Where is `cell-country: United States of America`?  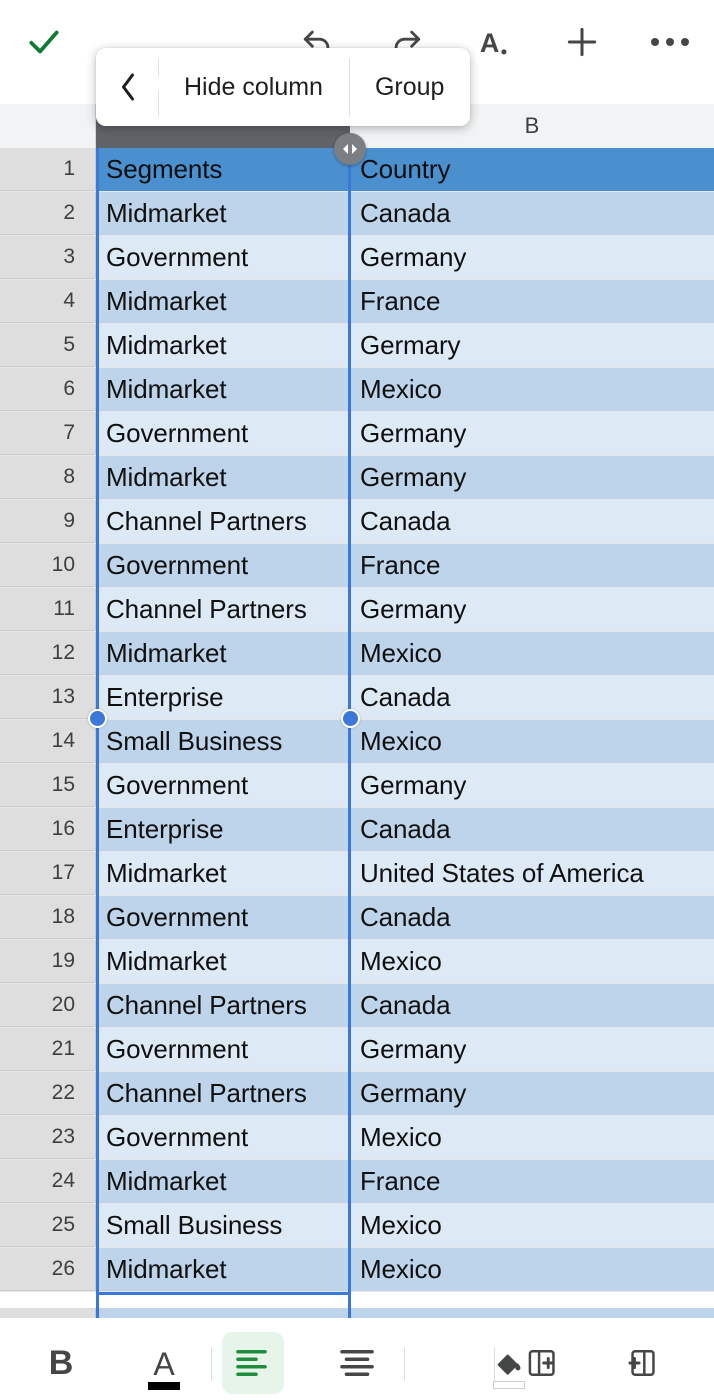
cell-country: United States of America is located at coordinates (532, 873).